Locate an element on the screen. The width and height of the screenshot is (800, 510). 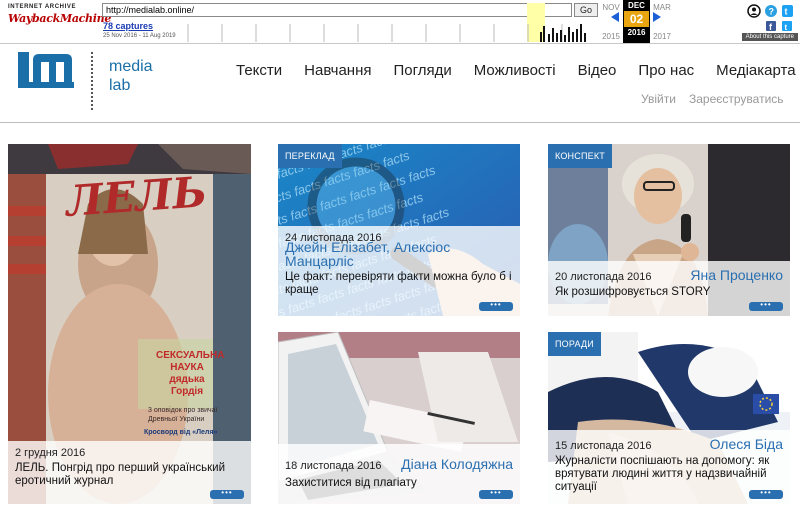
wayback-current-year: 2016 is located at coordinates (636, 32).